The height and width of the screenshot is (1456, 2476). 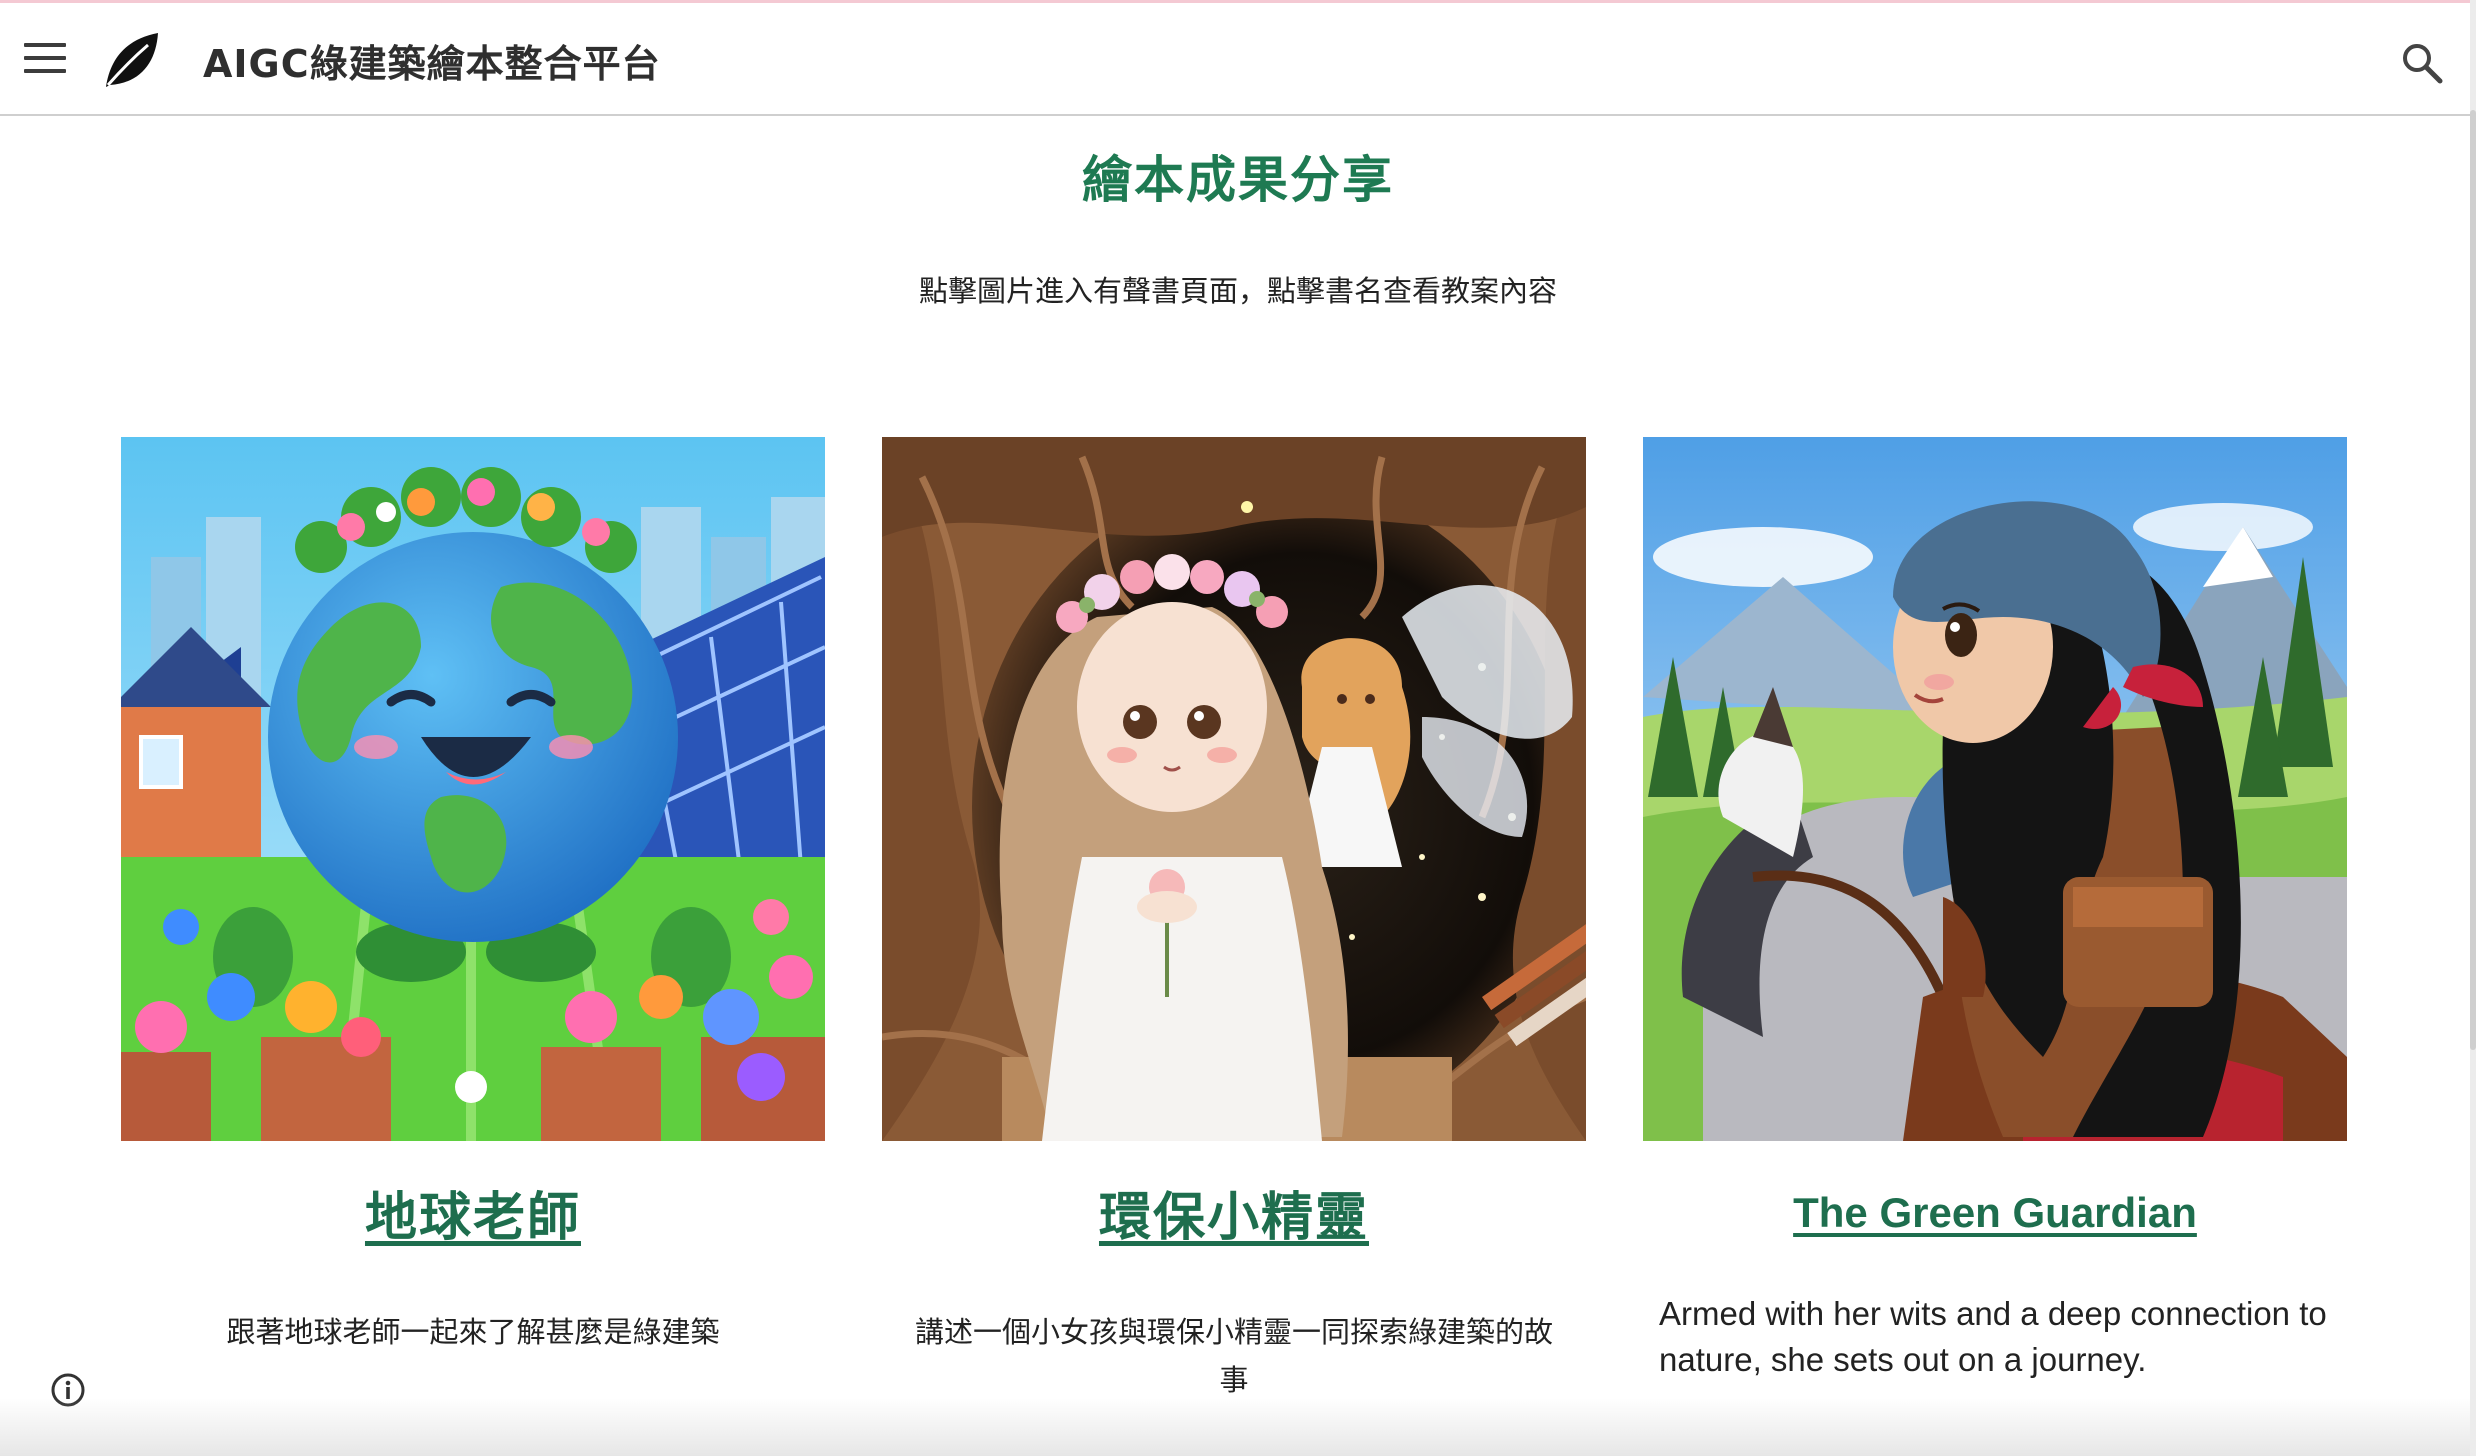 I want to click on info-icon, so click(x=68, y=1390).